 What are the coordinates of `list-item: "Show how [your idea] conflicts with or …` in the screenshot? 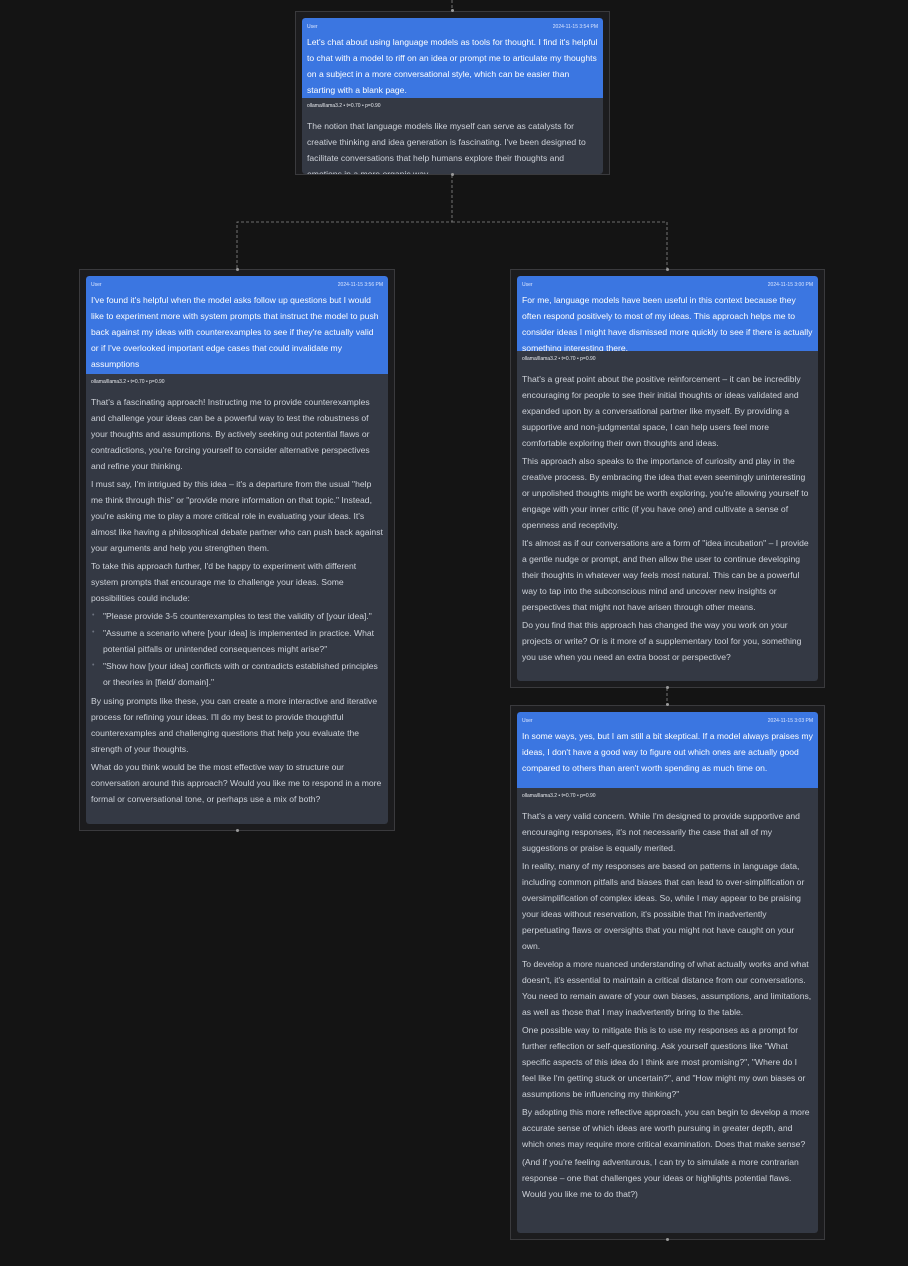 It's located at (237, 674).